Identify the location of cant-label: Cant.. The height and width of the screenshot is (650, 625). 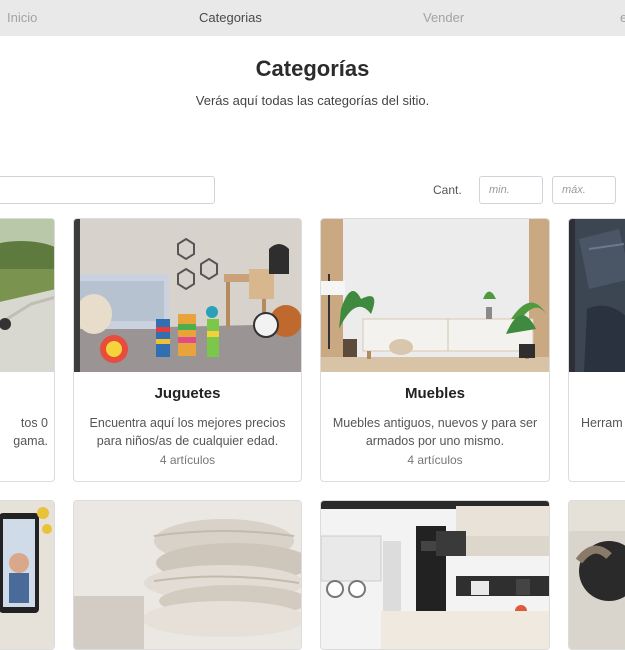
(447, 190).